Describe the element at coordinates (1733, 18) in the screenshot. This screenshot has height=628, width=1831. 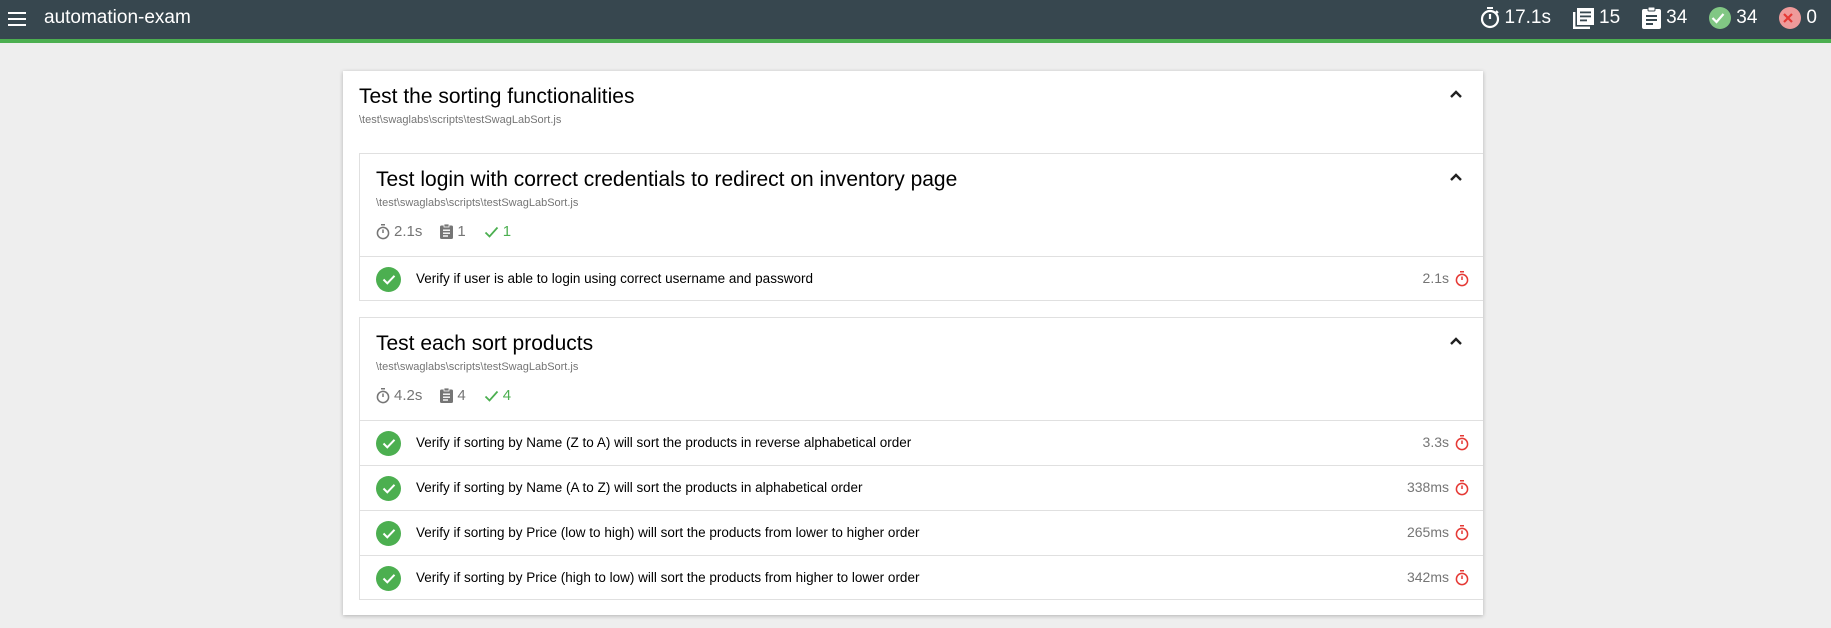
I see `stat-passes: 34` at that location.